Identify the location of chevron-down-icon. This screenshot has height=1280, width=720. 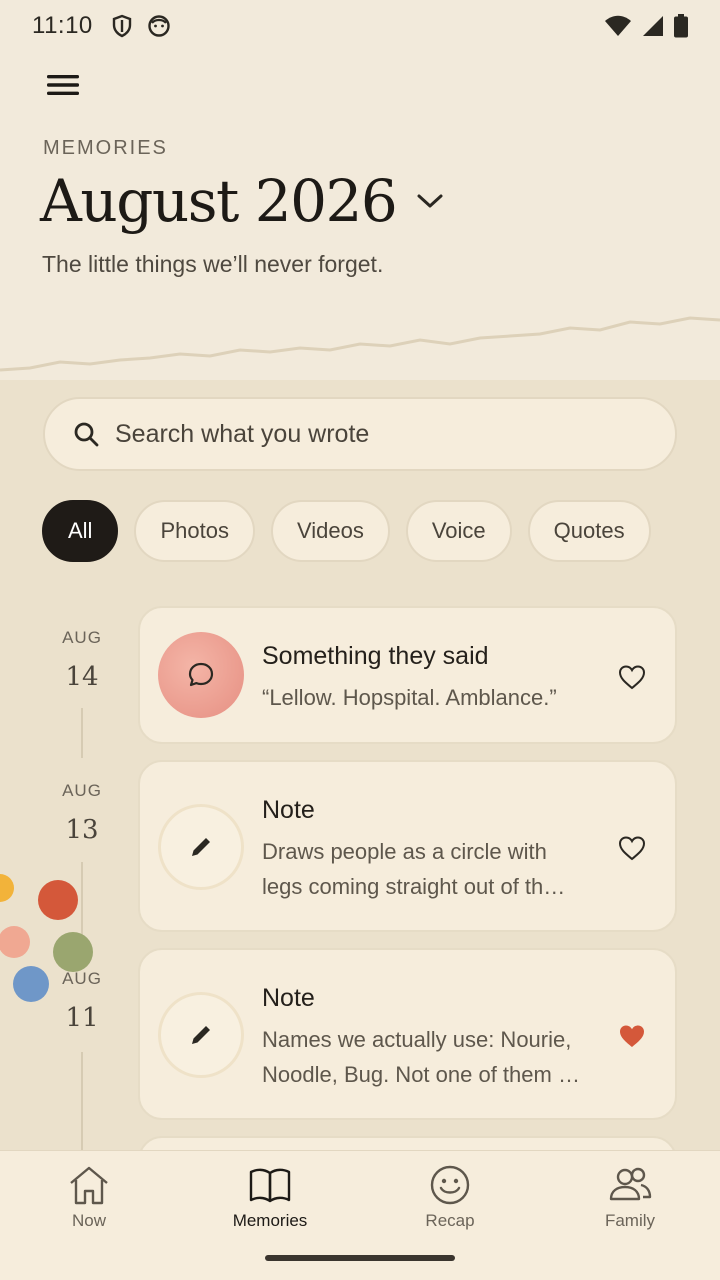
(430, 201).